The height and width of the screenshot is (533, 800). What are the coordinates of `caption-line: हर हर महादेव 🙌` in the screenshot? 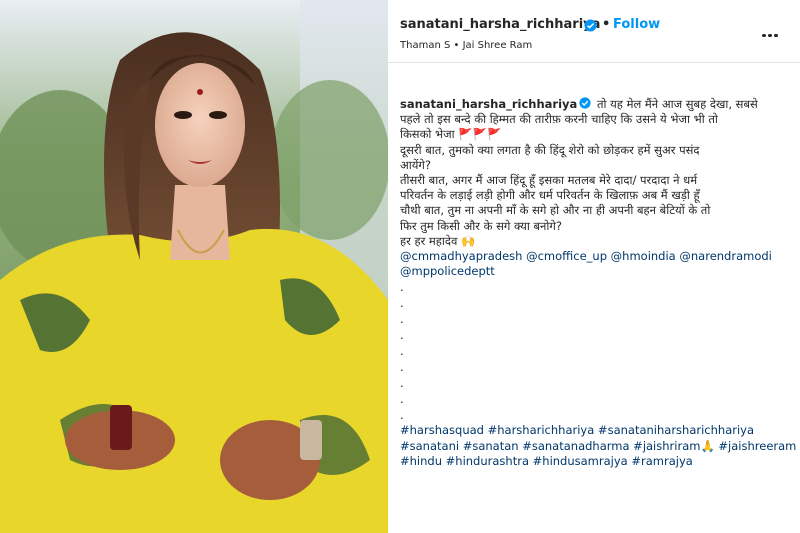 It's located at (438, 240).